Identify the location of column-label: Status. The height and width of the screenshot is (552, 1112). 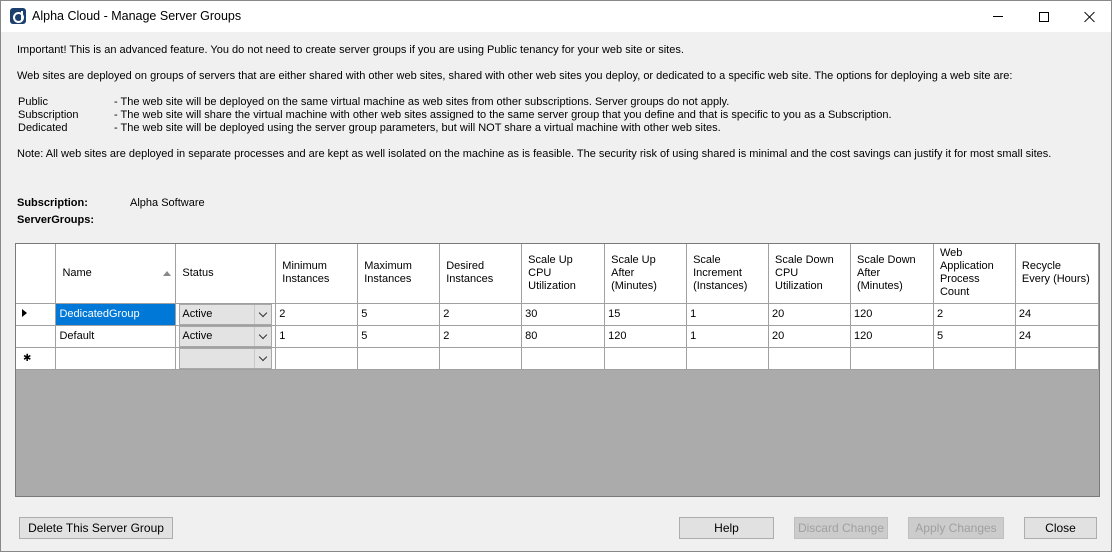
(198, 272).